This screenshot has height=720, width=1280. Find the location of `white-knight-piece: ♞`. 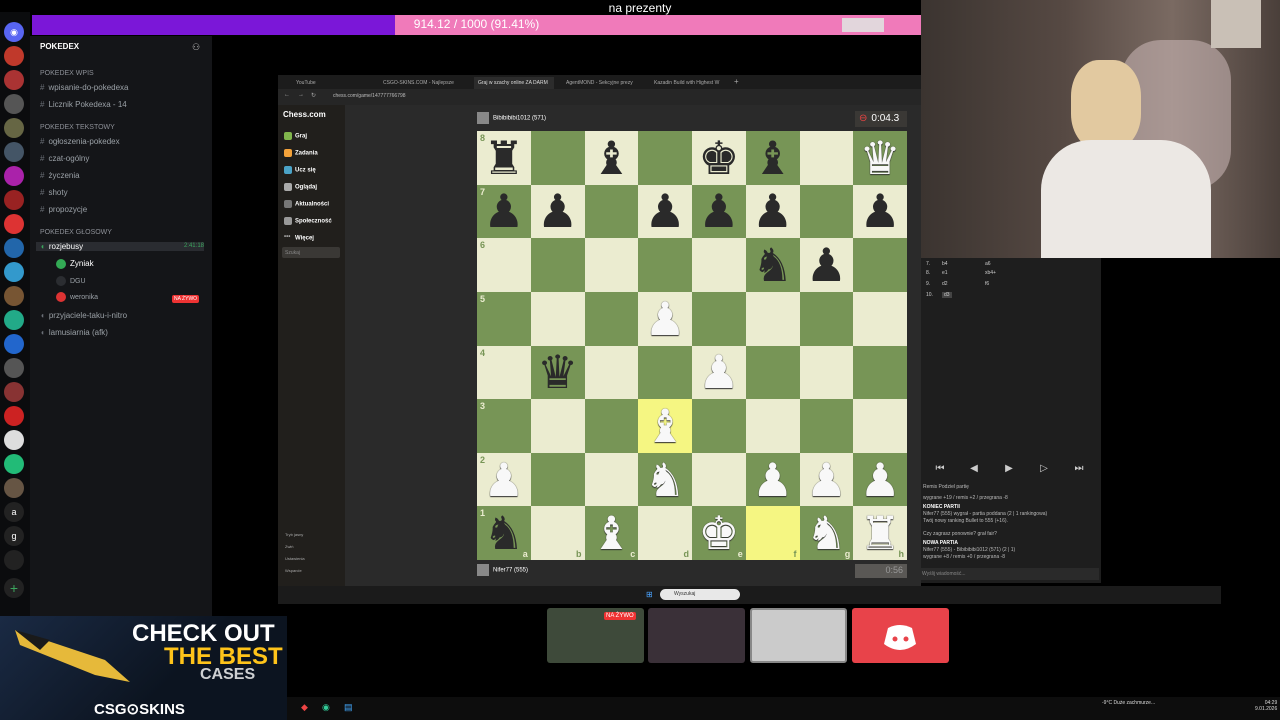

white-knight-piece: ♞ is located at coordinates (826, 533).